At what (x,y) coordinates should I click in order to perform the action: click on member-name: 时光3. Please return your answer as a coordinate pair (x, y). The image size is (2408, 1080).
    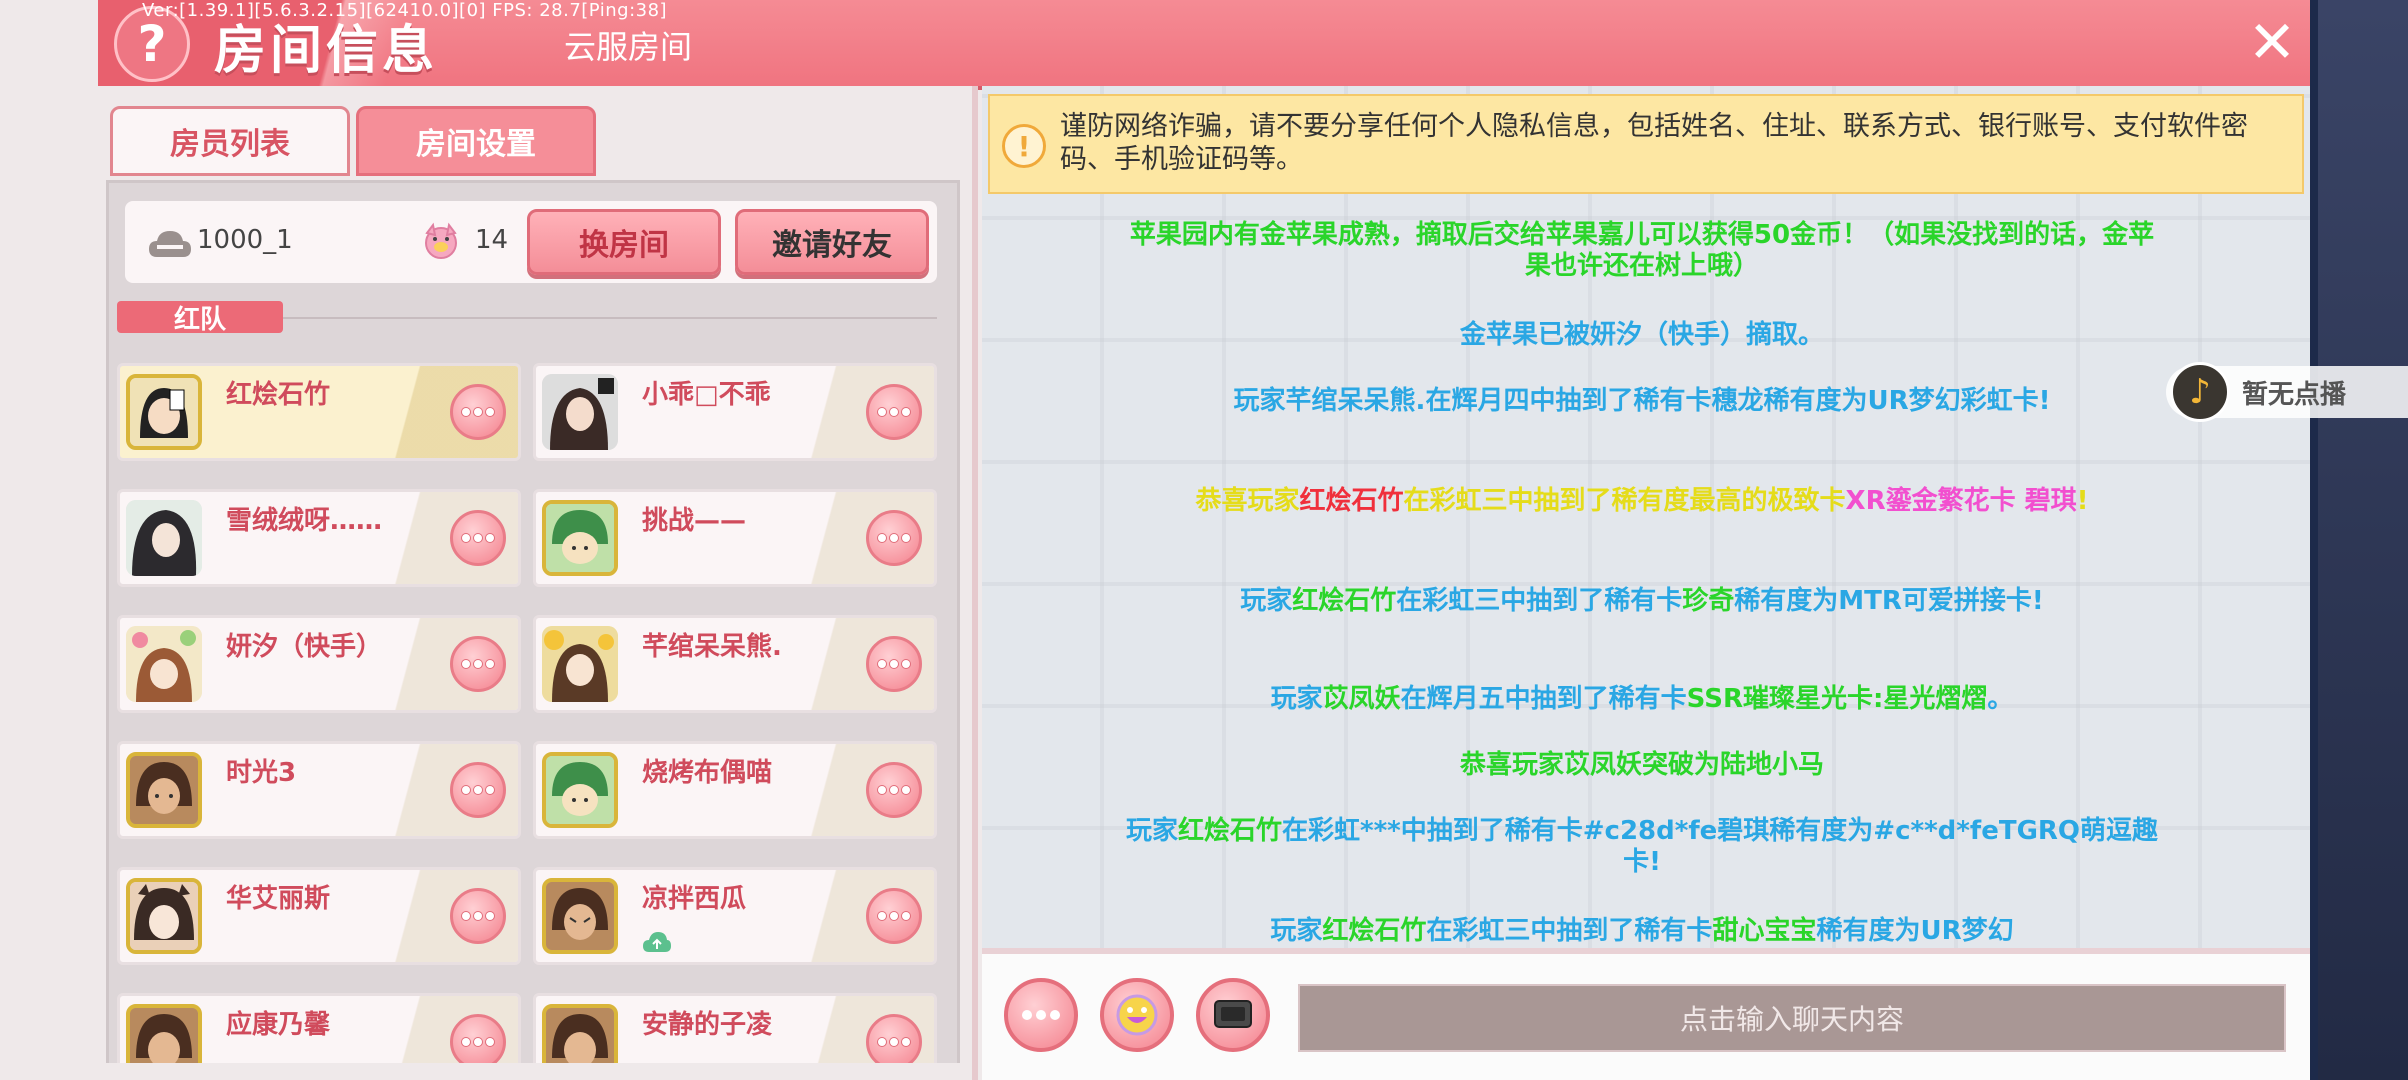
    Looking at the image, I should click on (261, 773).